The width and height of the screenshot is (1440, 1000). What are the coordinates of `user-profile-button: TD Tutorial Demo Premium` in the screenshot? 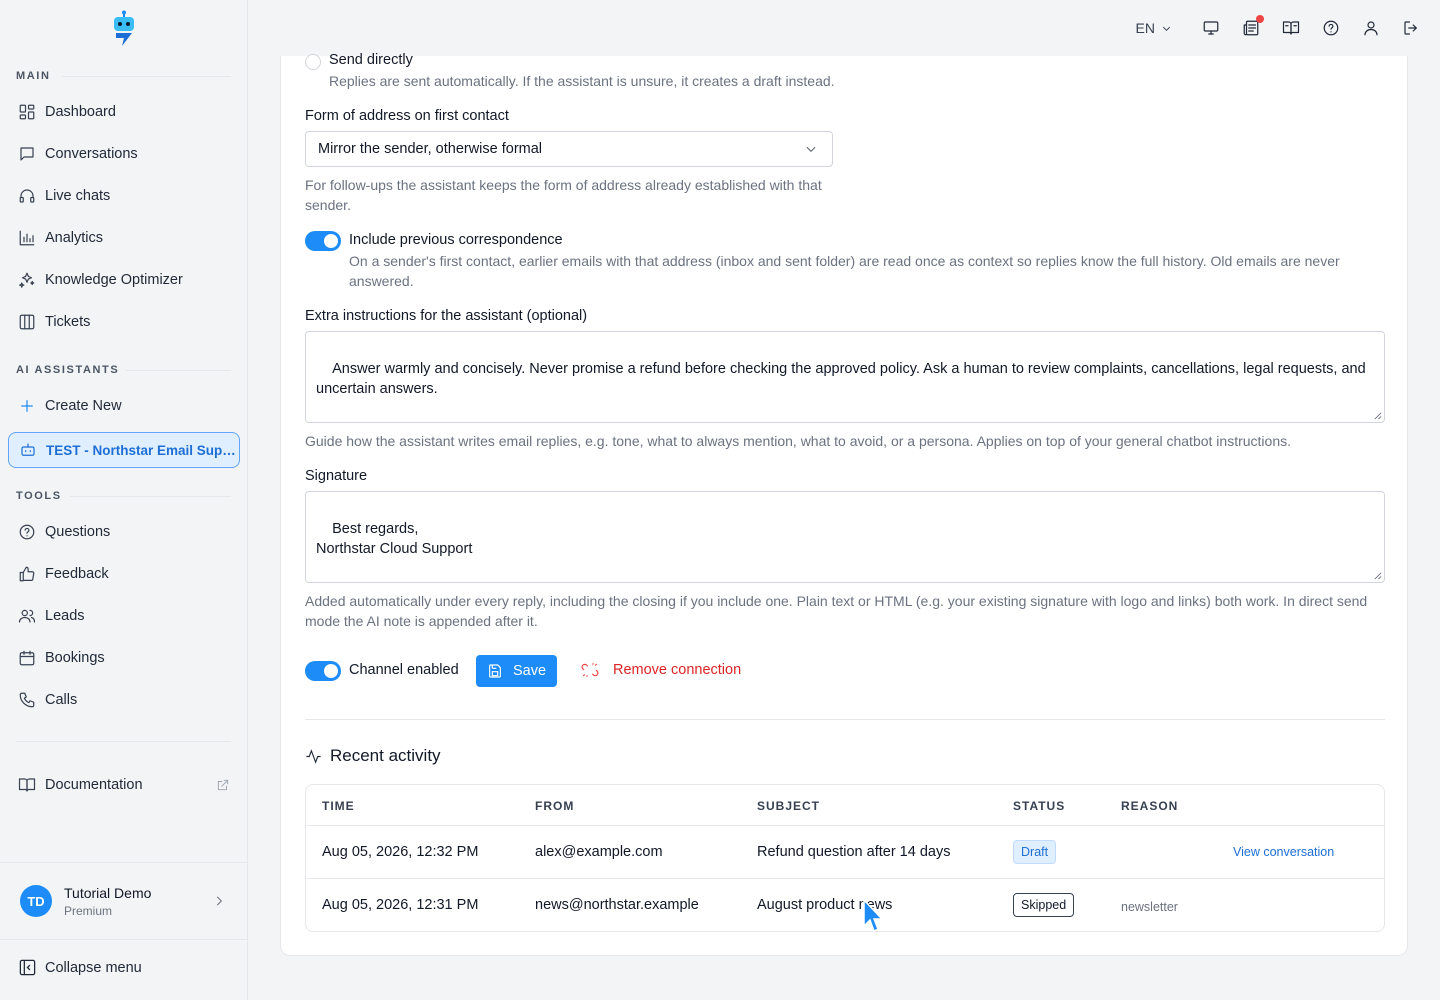 It's located at (124, 901).